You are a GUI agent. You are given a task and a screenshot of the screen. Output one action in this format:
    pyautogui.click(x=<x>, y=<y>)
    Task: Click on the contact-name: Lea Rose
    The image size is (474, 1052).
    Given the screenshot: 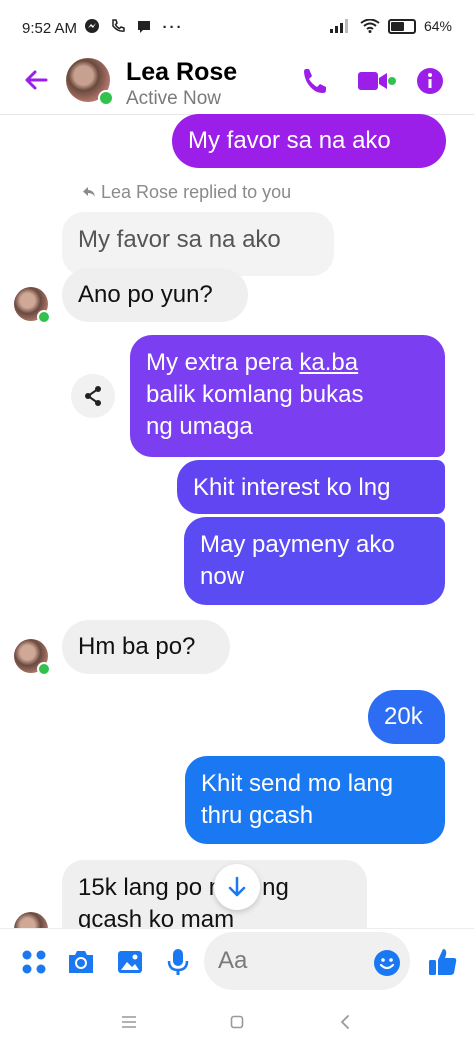 What is the action you would take?
    pyautogui.click(x=181, y=72)
    